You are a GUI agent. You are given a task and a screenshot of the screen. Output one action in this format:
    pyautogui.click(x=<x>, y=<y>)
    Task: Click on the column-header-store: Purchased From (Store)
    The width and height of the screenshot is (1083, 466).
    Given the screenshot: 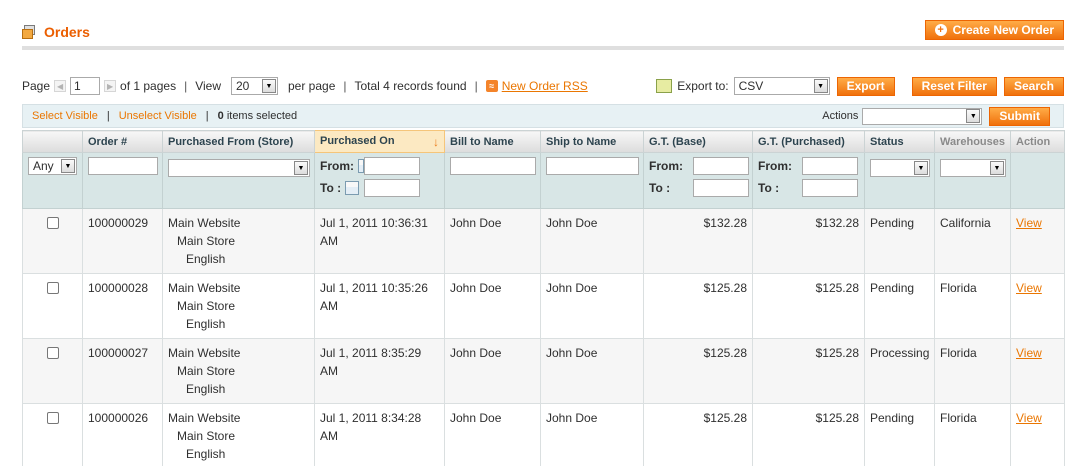 What is the action you would take?
    pyautogui.click(x=238, y=141)
    